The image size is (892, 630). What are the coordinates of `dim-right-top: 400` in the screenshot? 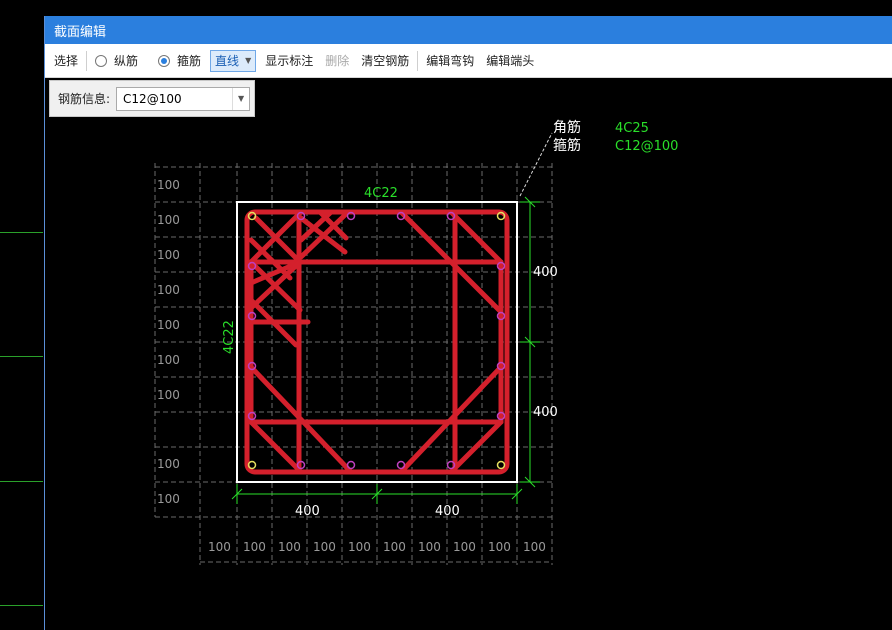 It's located at (545, 272).